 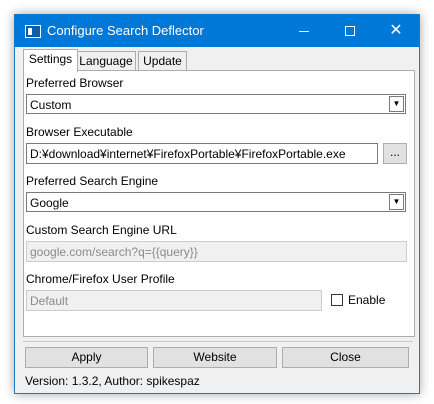 I want to click on title-bar: Configure Search Deflector ✕, so click(x=217, y=31).